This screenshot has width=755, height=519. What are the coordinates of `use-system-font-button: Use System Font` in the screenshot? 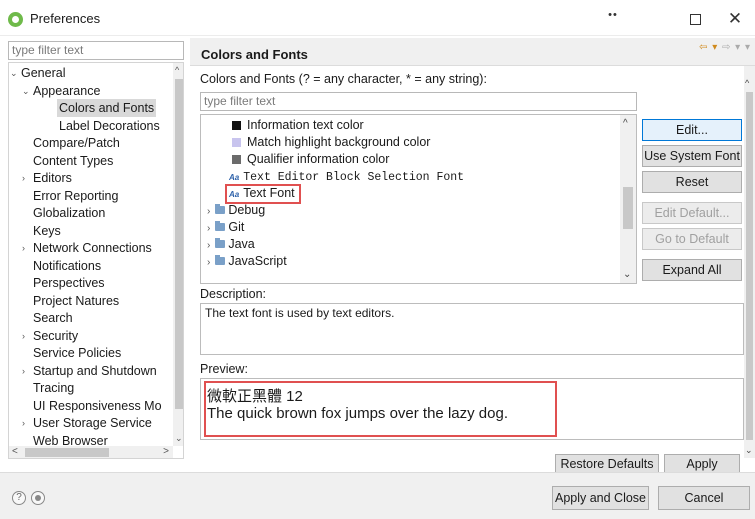 It's located at (692, 156).